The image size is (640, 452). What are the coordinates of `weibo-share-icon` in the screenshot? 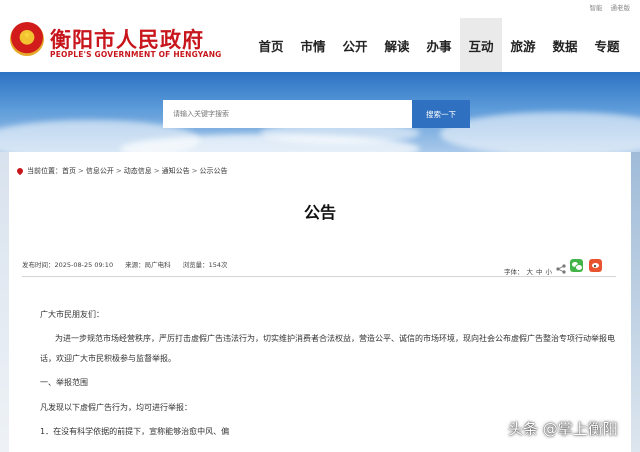 It's located at (595, 265).